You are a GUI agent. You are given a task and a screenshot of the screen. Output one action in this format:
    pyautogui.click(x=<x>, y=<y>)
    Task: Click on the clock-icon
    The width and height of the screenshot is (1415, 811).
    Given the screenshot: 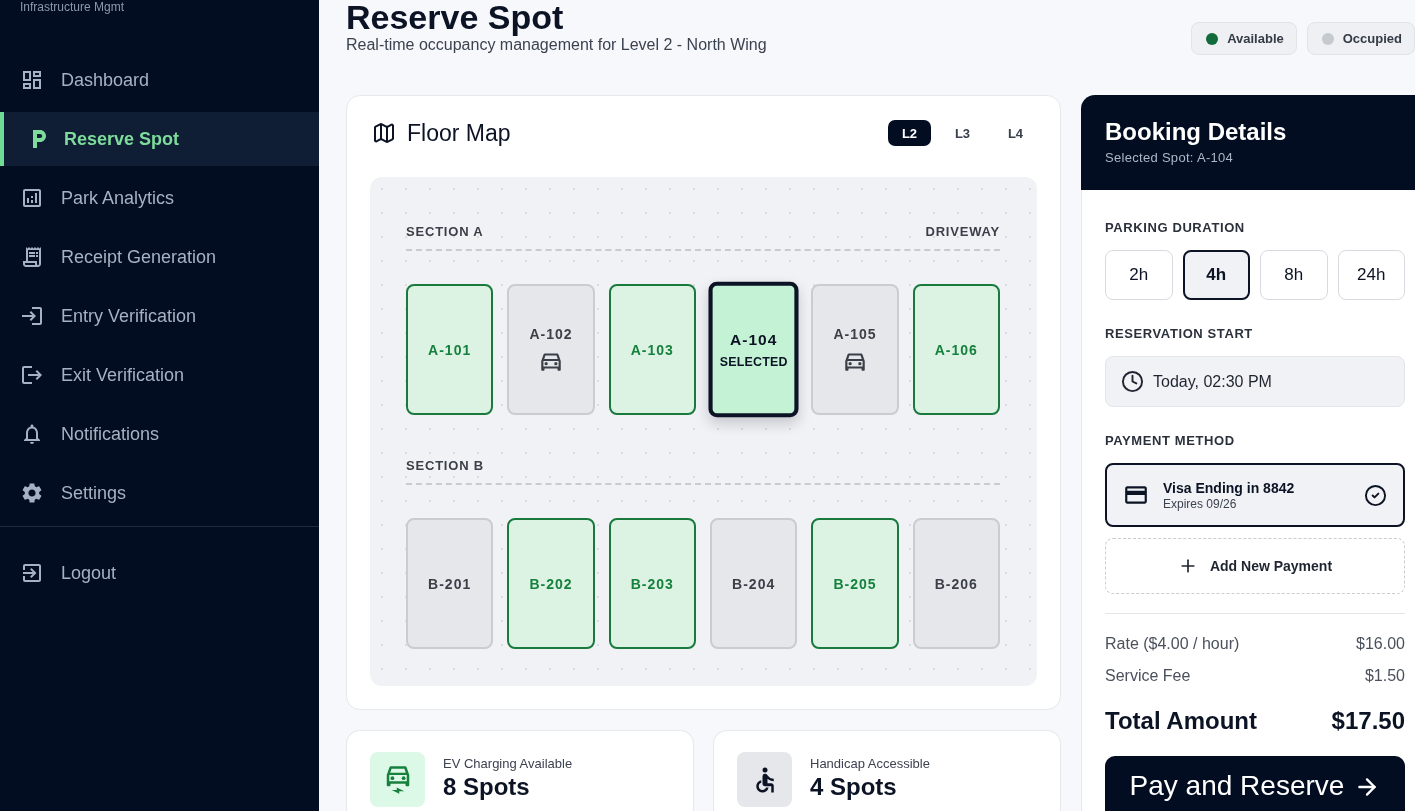 What is the action you would take?
    pyautogui.click(x=1132, y=381)
    